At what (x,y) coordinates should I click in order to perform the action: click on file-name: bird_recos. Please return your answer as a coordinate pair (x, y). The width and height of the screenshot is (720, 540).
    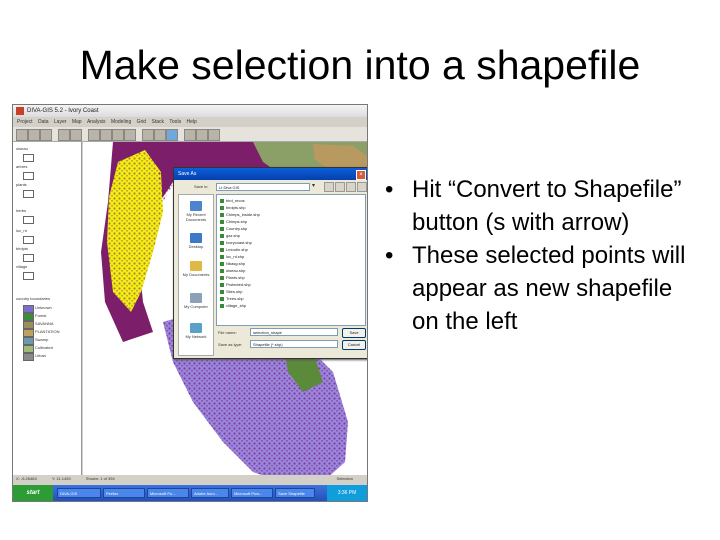
    Looking at the image, I should click on (235, 200).